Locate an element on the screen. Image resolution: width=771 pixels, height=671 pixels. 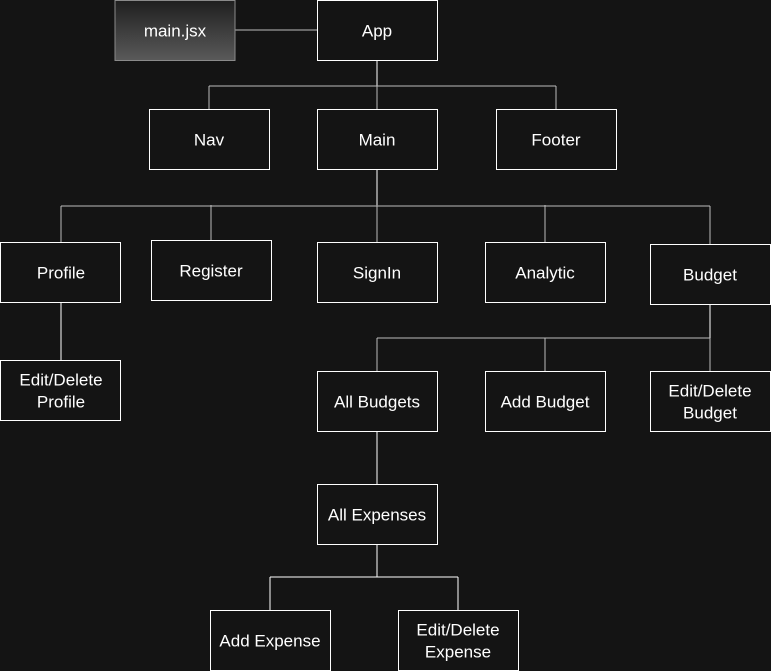
node-all-expenses: All Expenses is located at coordinates (377, 514).